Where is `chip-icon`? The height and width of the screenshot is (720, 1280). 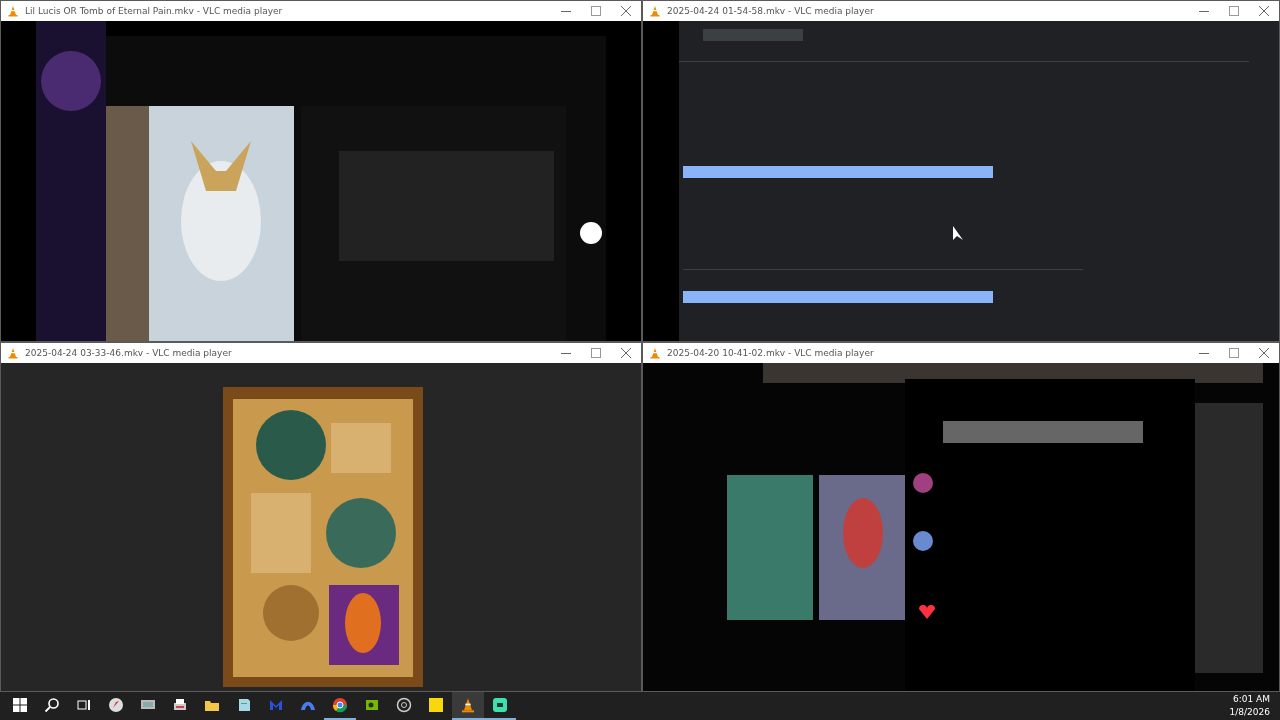
chip-icon is located at coordinates (372, 705).